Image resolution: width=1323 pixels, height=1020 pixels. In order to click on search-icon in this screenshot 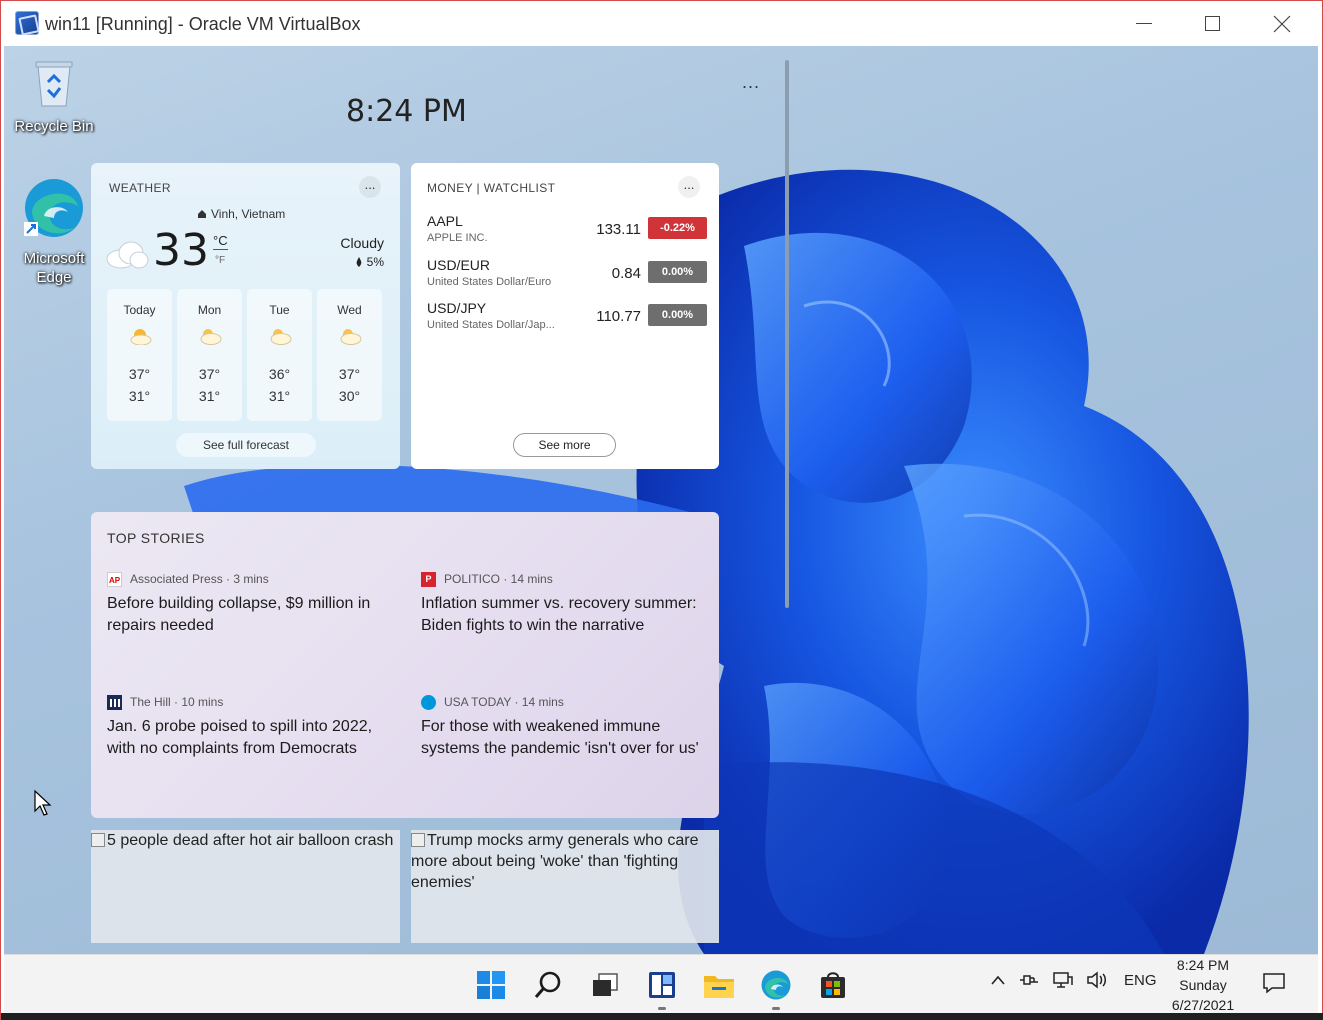, I will do `click(547, 984)`.